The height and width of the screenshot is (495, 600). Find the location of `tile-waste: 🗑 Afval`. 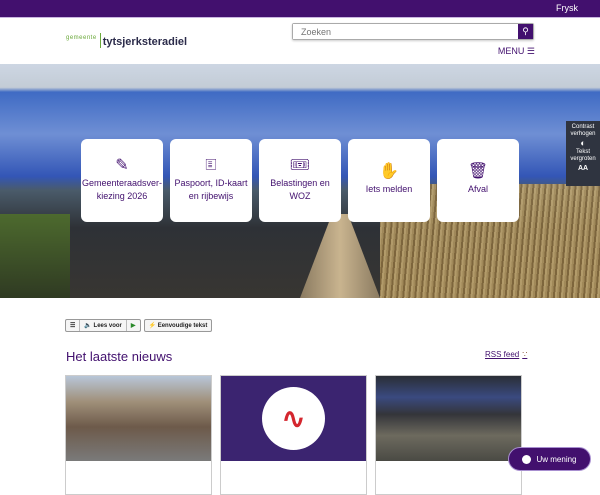

tile-waste: 🗑 Afval is located at coordinates (478, 180).